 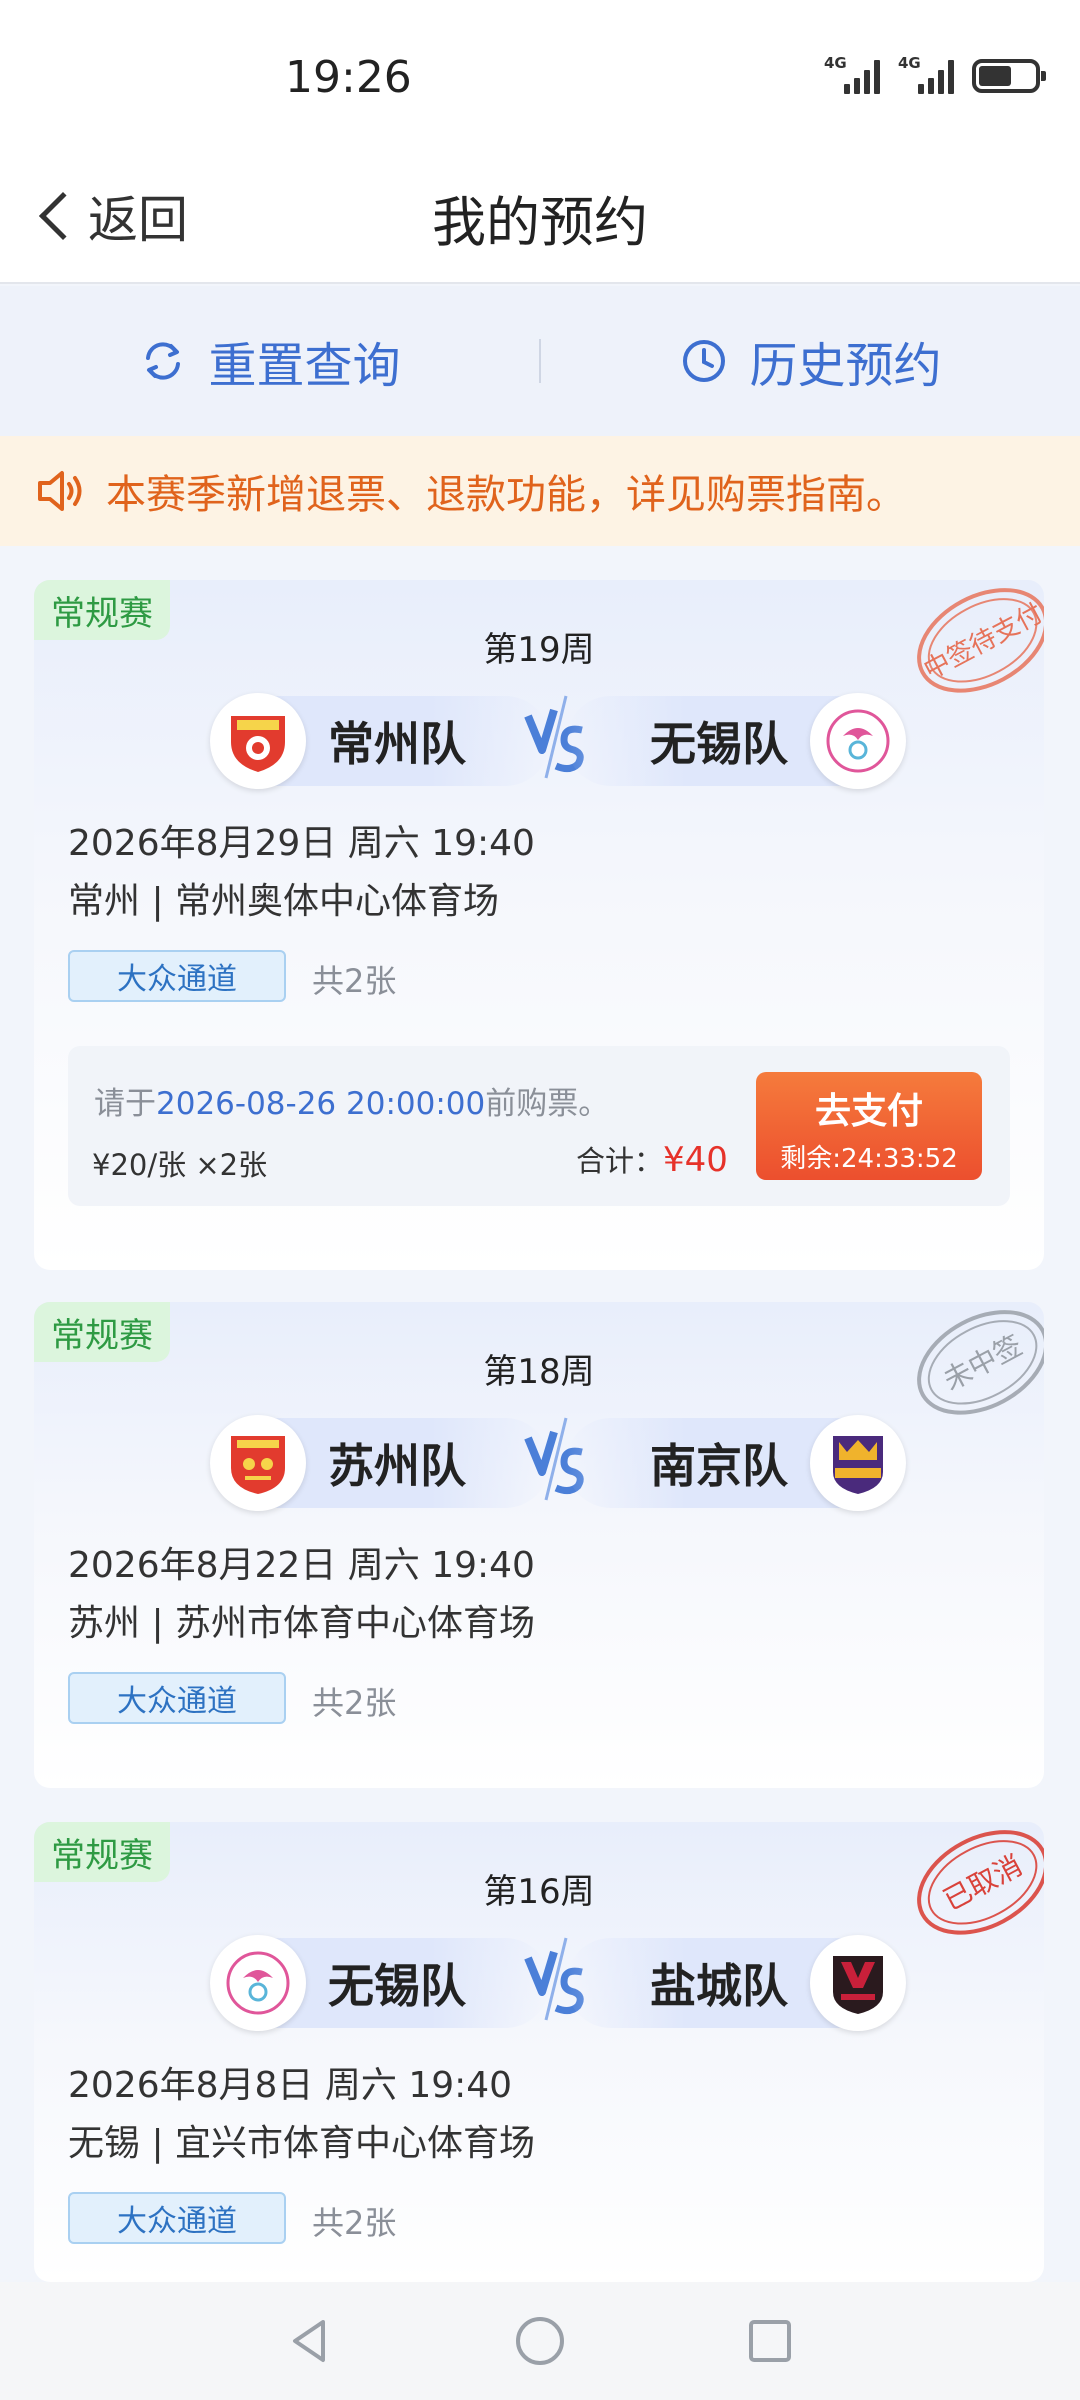 I want to click on home-team-name: 常州队, so click(x=397, y=744).